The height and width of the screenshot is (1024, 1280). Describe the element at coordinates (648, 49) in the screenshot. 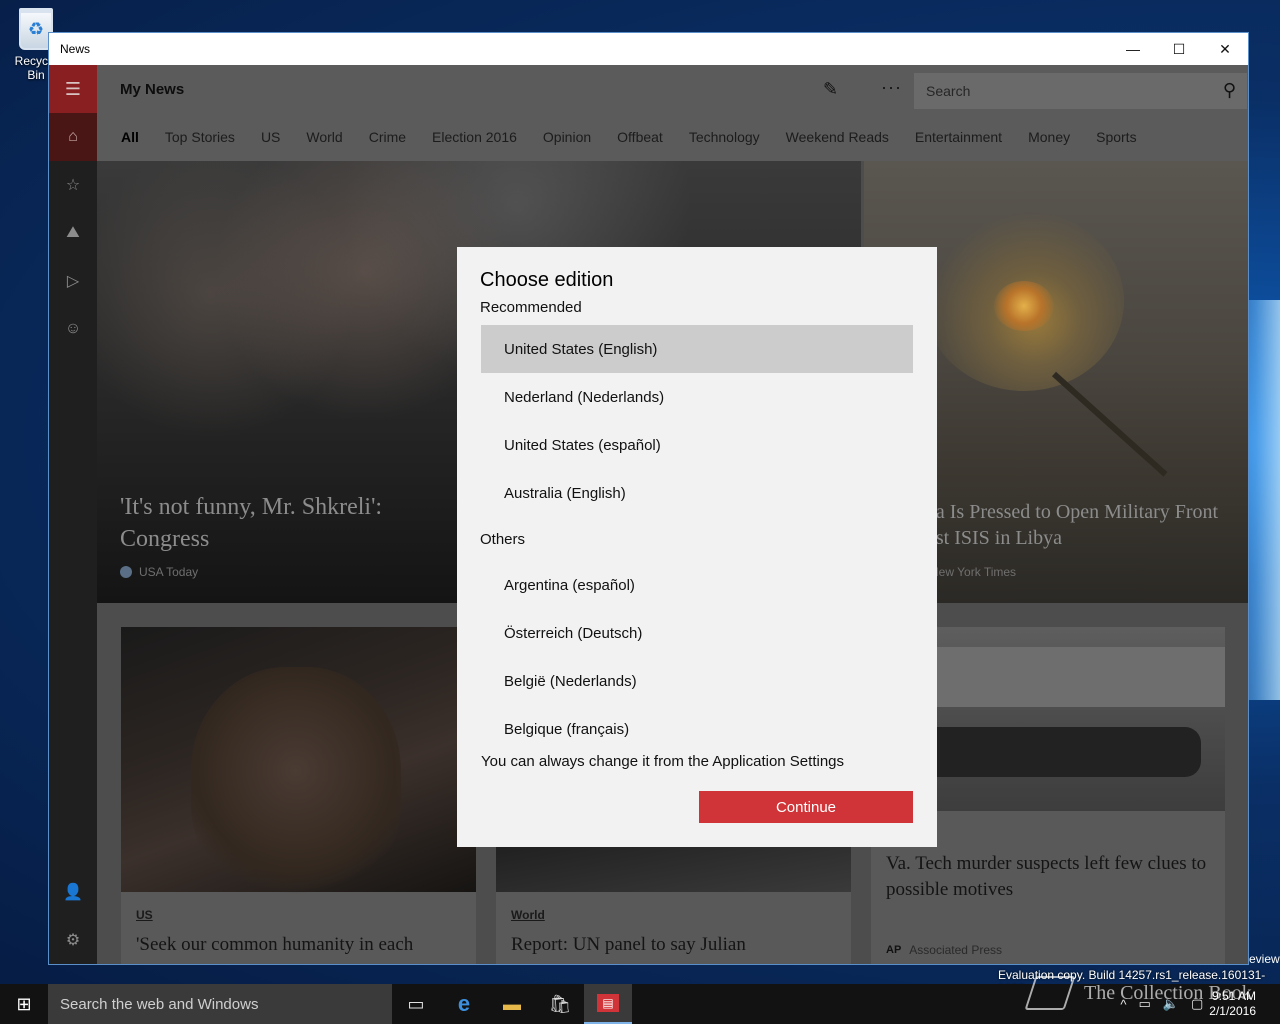

I see `title-bar: News — ☐ ✕` at that location.